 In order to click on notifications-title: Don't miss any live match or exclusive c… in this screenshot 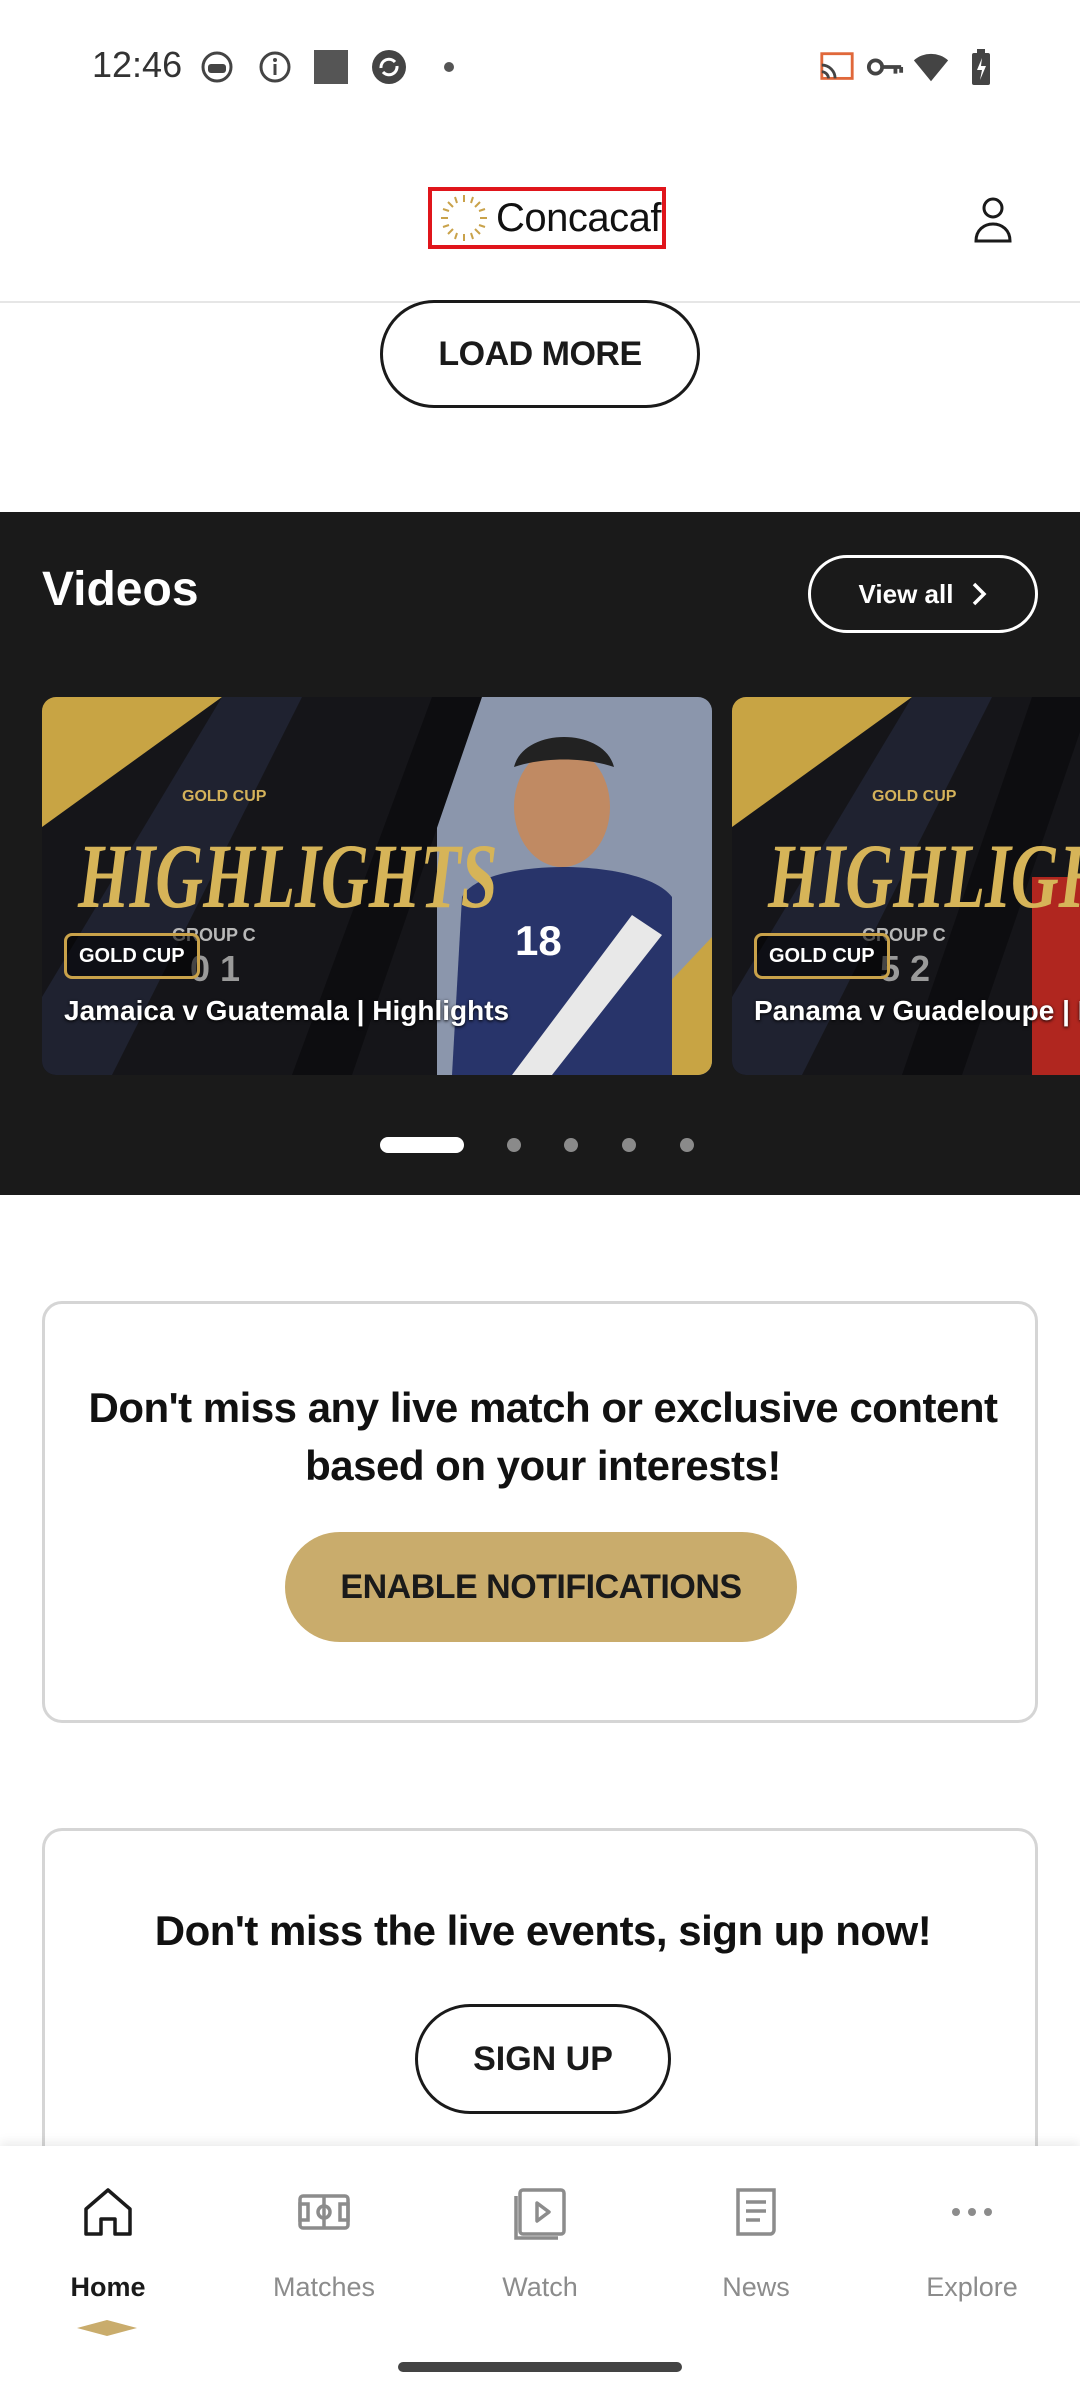, I will do `click(543, 1436)`.